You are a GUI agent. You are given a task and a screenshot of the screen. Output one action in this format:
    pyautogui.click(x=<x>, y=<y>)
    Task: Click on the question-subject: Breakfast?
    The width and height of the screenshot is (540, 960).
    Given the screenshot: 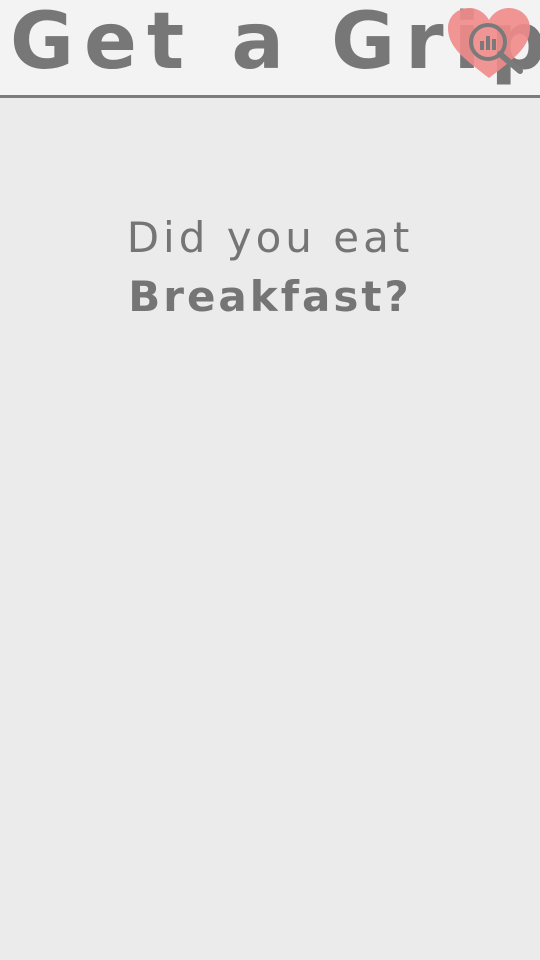 What is the action you would take?
    pyautogui.click(x=270, y=296)
    